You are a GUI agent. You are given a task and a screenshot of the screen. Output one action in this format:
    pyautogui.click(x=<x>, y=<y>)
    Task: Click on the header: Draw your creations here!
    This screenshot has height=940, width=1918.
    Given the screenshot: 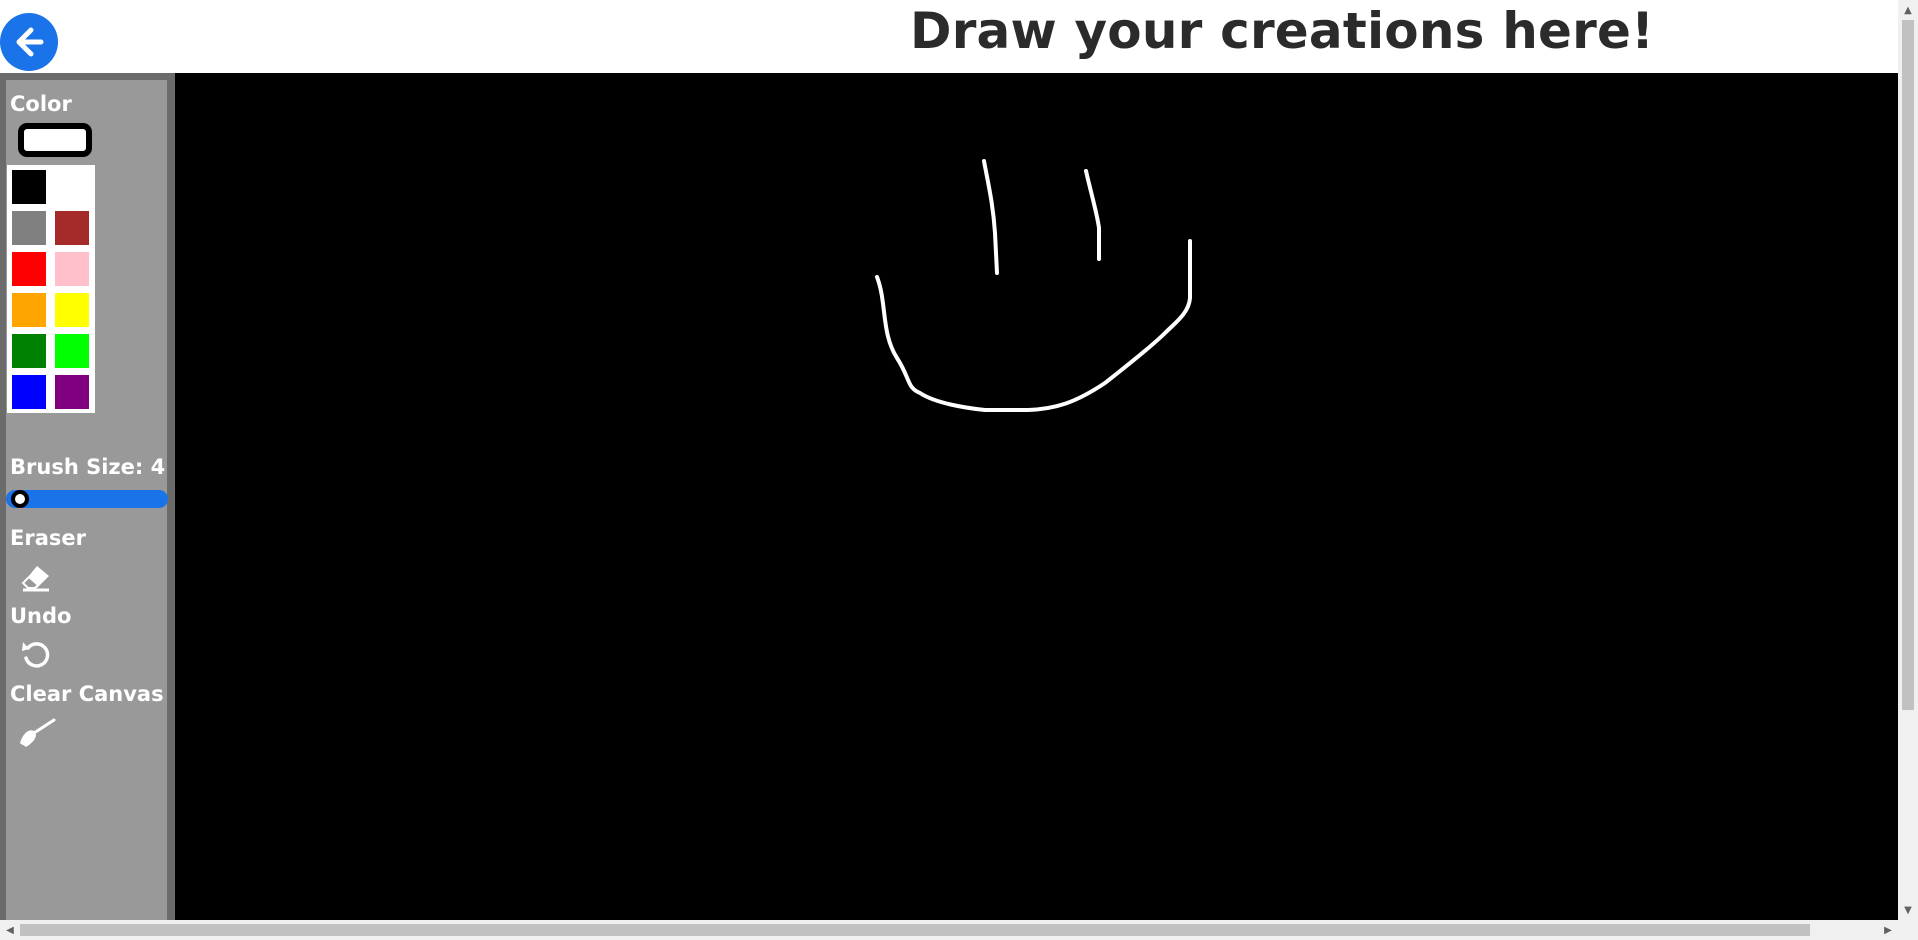 What is the action you would take?
    pyautogui.click(x=949, y=36)
    